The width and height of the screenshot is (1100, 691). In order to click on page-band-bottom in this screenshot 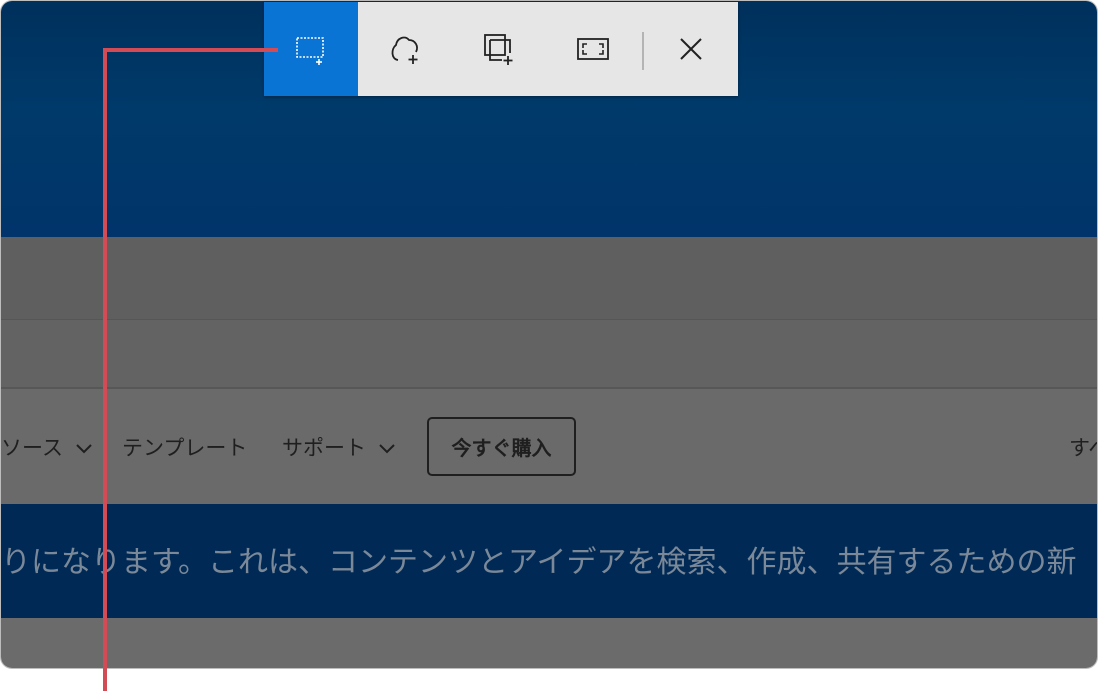, I will do `click(549, 643)`.